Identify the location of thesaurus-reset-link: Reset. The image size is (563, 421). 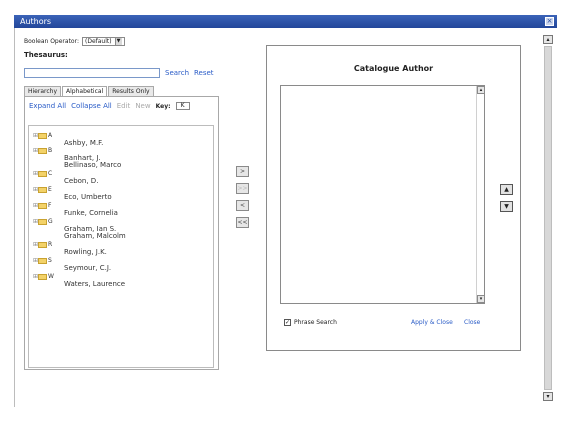
(204, 73).